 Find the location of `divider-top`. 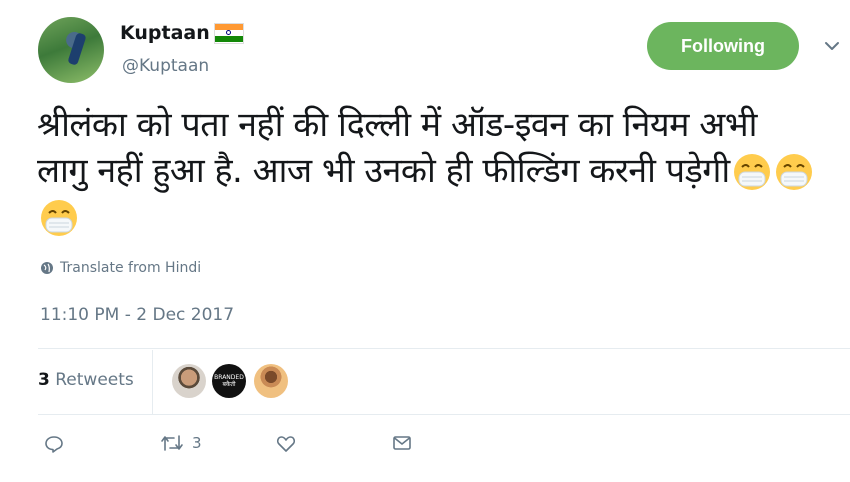

divider-top is located at coordinates (444, 348).